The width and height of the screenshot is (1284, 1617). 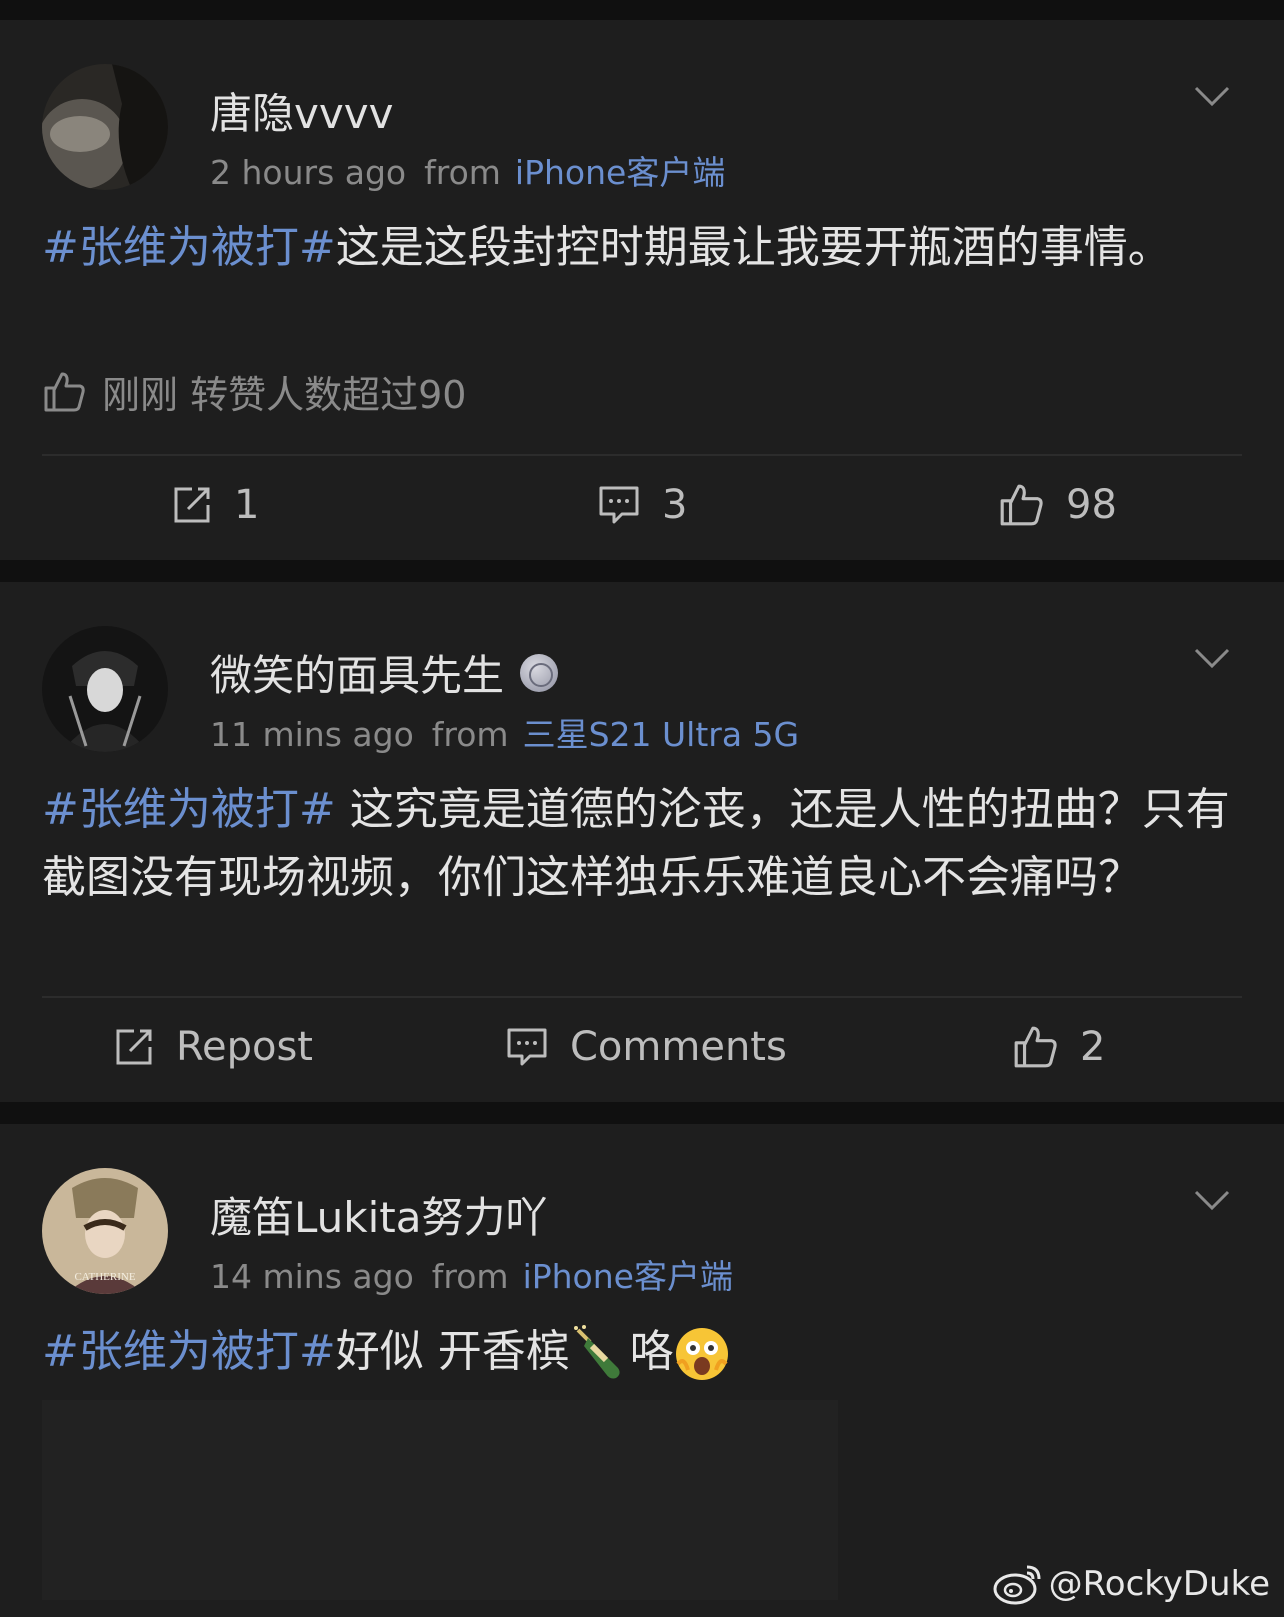 I want to click on username-text: 微笑的面具先生, so click(x=357, y=675).